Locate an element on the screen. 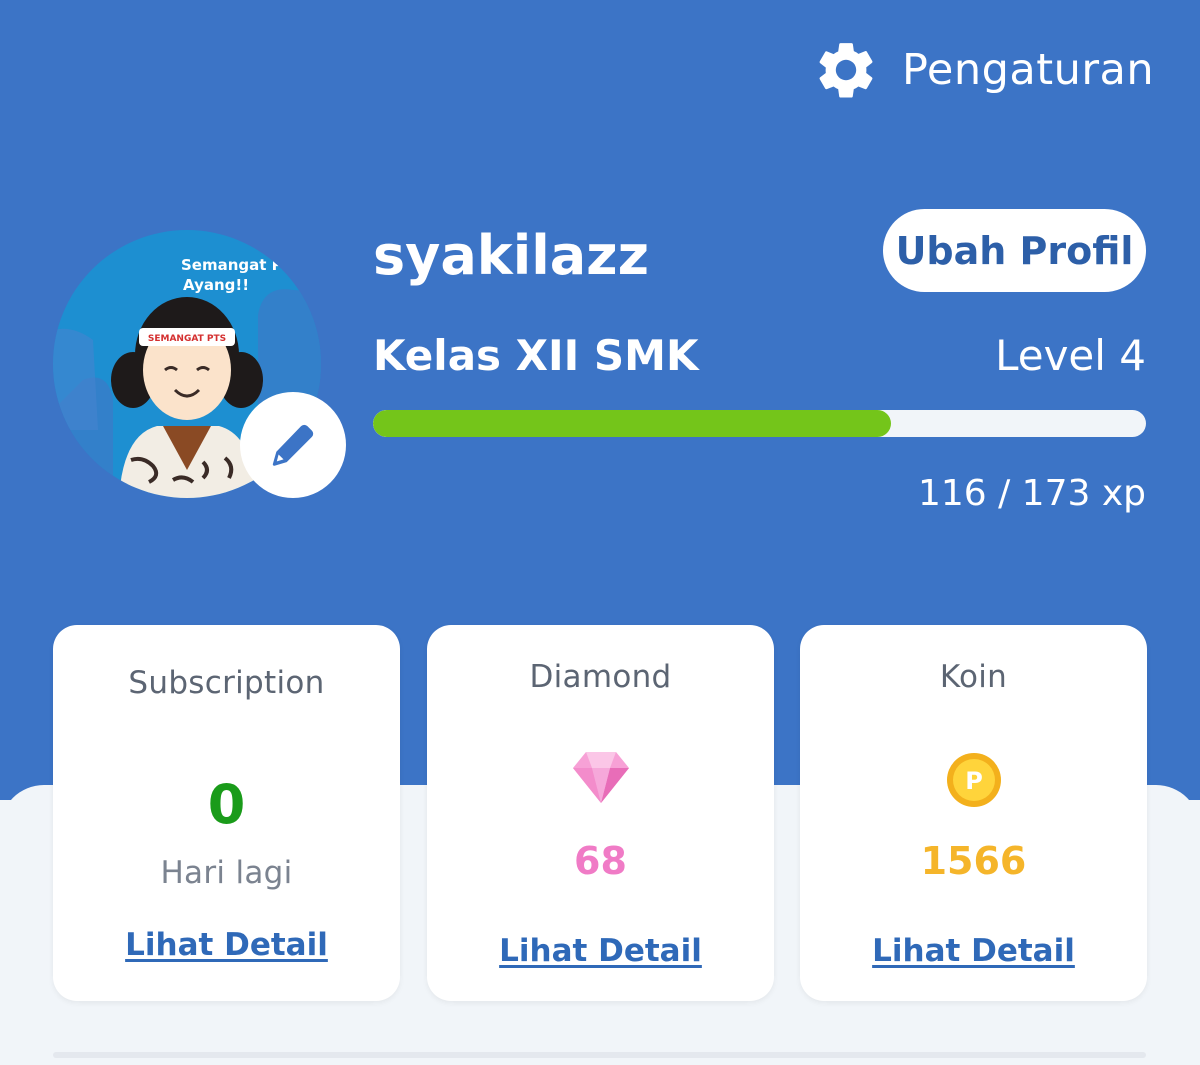 This screenshot has height=1065, width=1200. subscription-detail-link: Lihat Detail is located at coordinates (226, 945).